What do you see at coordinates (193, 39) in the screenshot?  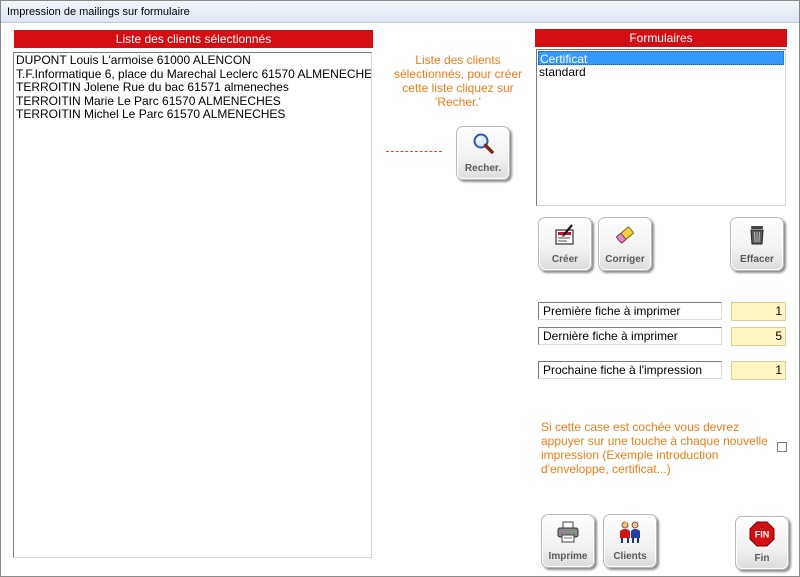 I see `clients-list-header: Liste des clients sélectionnés` at bounding box center [193, 39].